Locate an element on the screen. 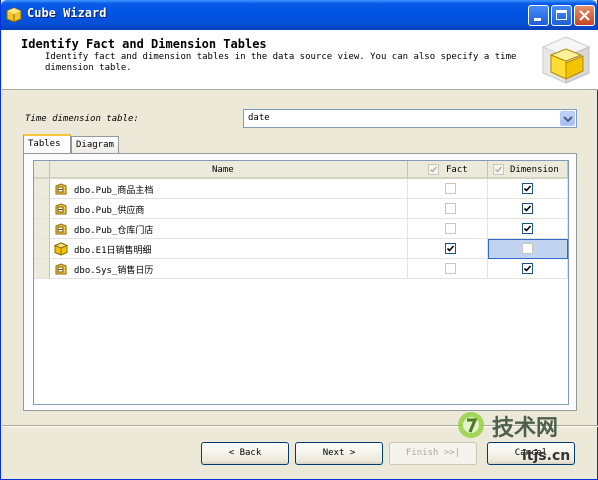 This screenshot has height=480, width=598. tab-tables-label: Tables is located at coordinates (44, 144).